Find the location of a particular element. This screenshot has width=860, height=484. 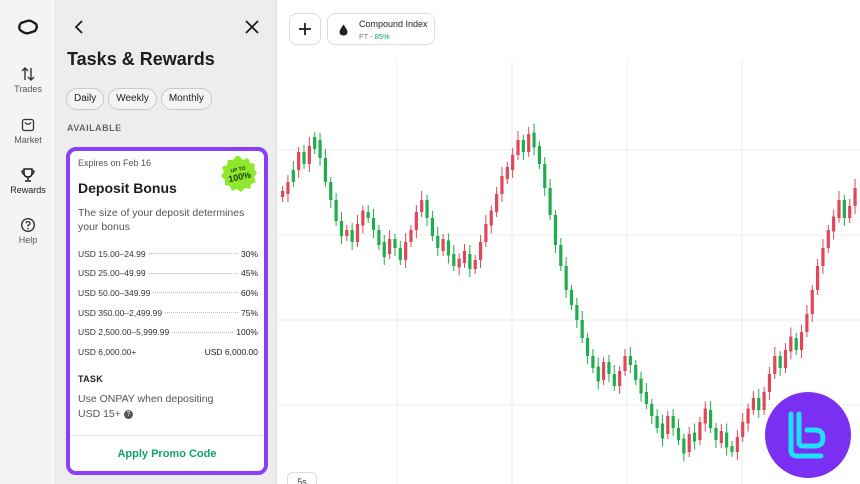

tier-bonus: 30% is located at coordinates (249, 253).